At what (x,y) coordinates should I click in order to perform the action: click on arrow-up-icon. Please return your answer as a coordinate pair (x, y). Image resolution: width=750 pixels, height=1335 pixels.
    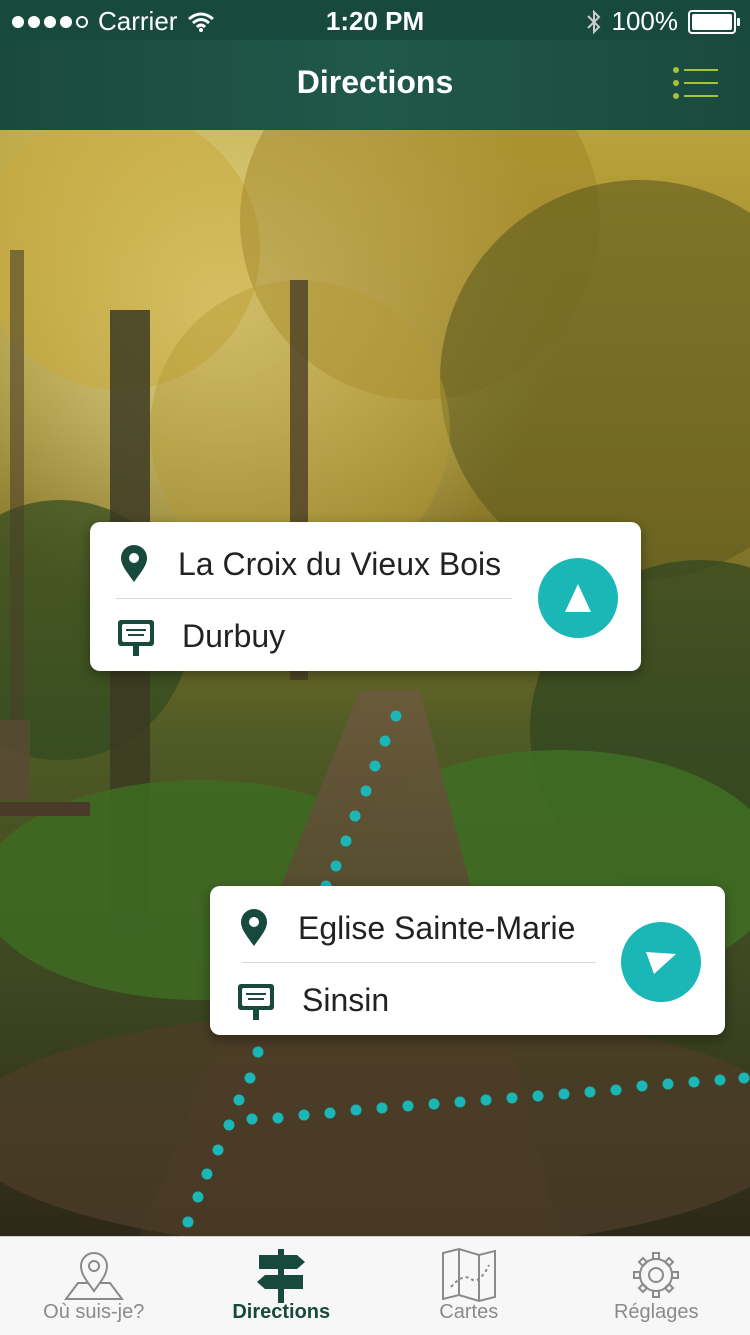
    Looking at the image, I should click on (578, 598).